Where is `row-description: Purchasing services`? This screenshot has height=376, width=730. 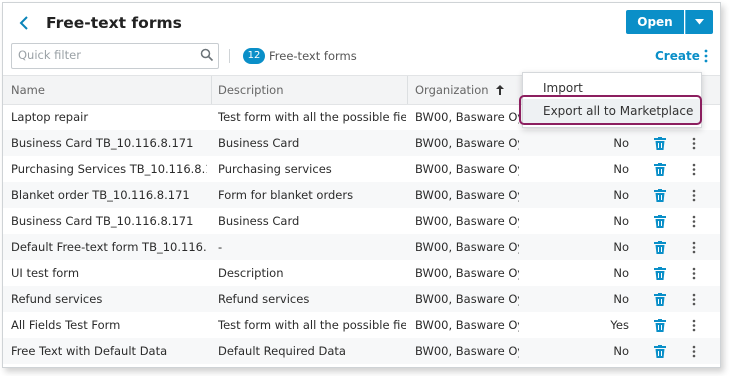 row-description: Purchasing services is located at coordinates (275, 169).